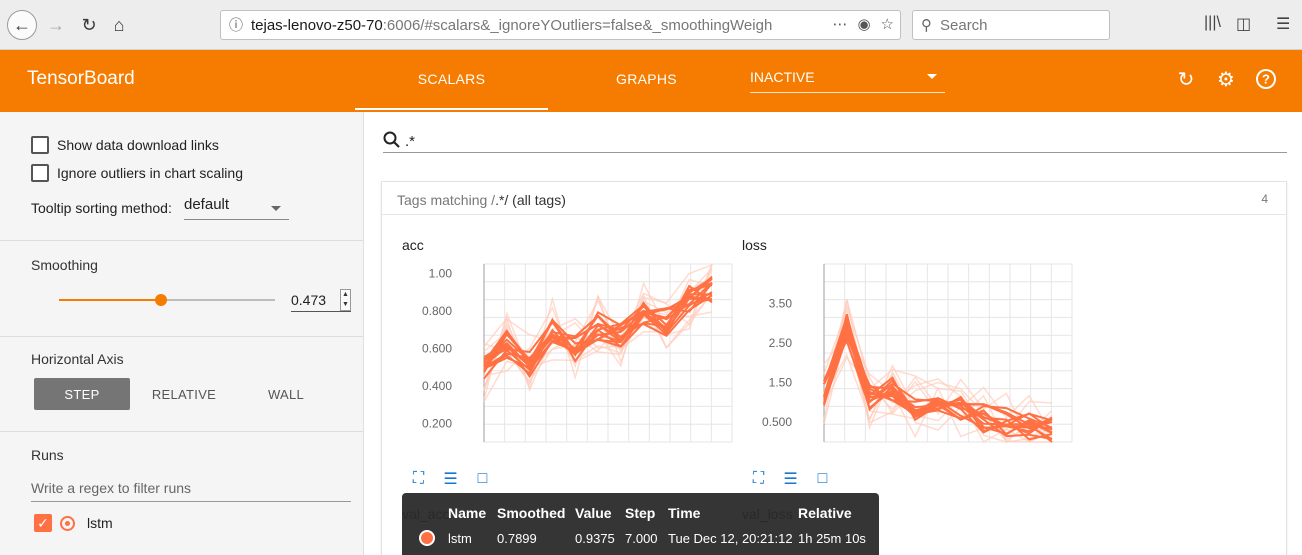 The image size is (1302, 555). I want to click on tooltip-header-name: Name, so click(467, 513).